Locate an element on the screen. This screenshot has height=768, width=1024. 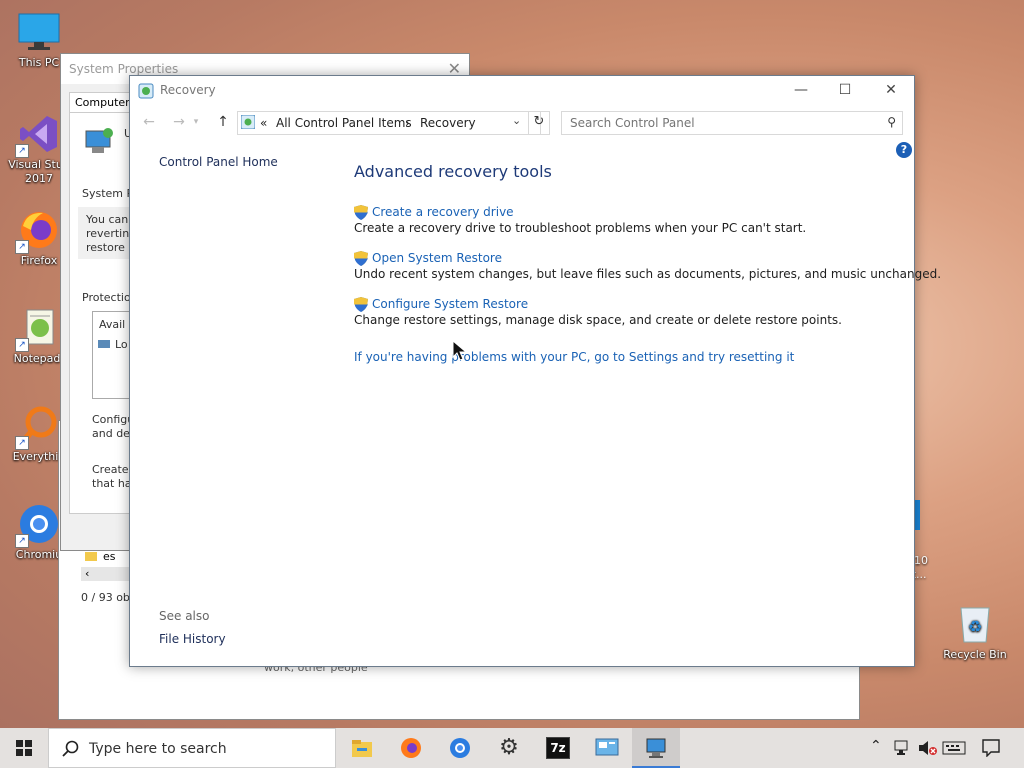
maximize-icon: ☐ is located at coordinates (845, 90).